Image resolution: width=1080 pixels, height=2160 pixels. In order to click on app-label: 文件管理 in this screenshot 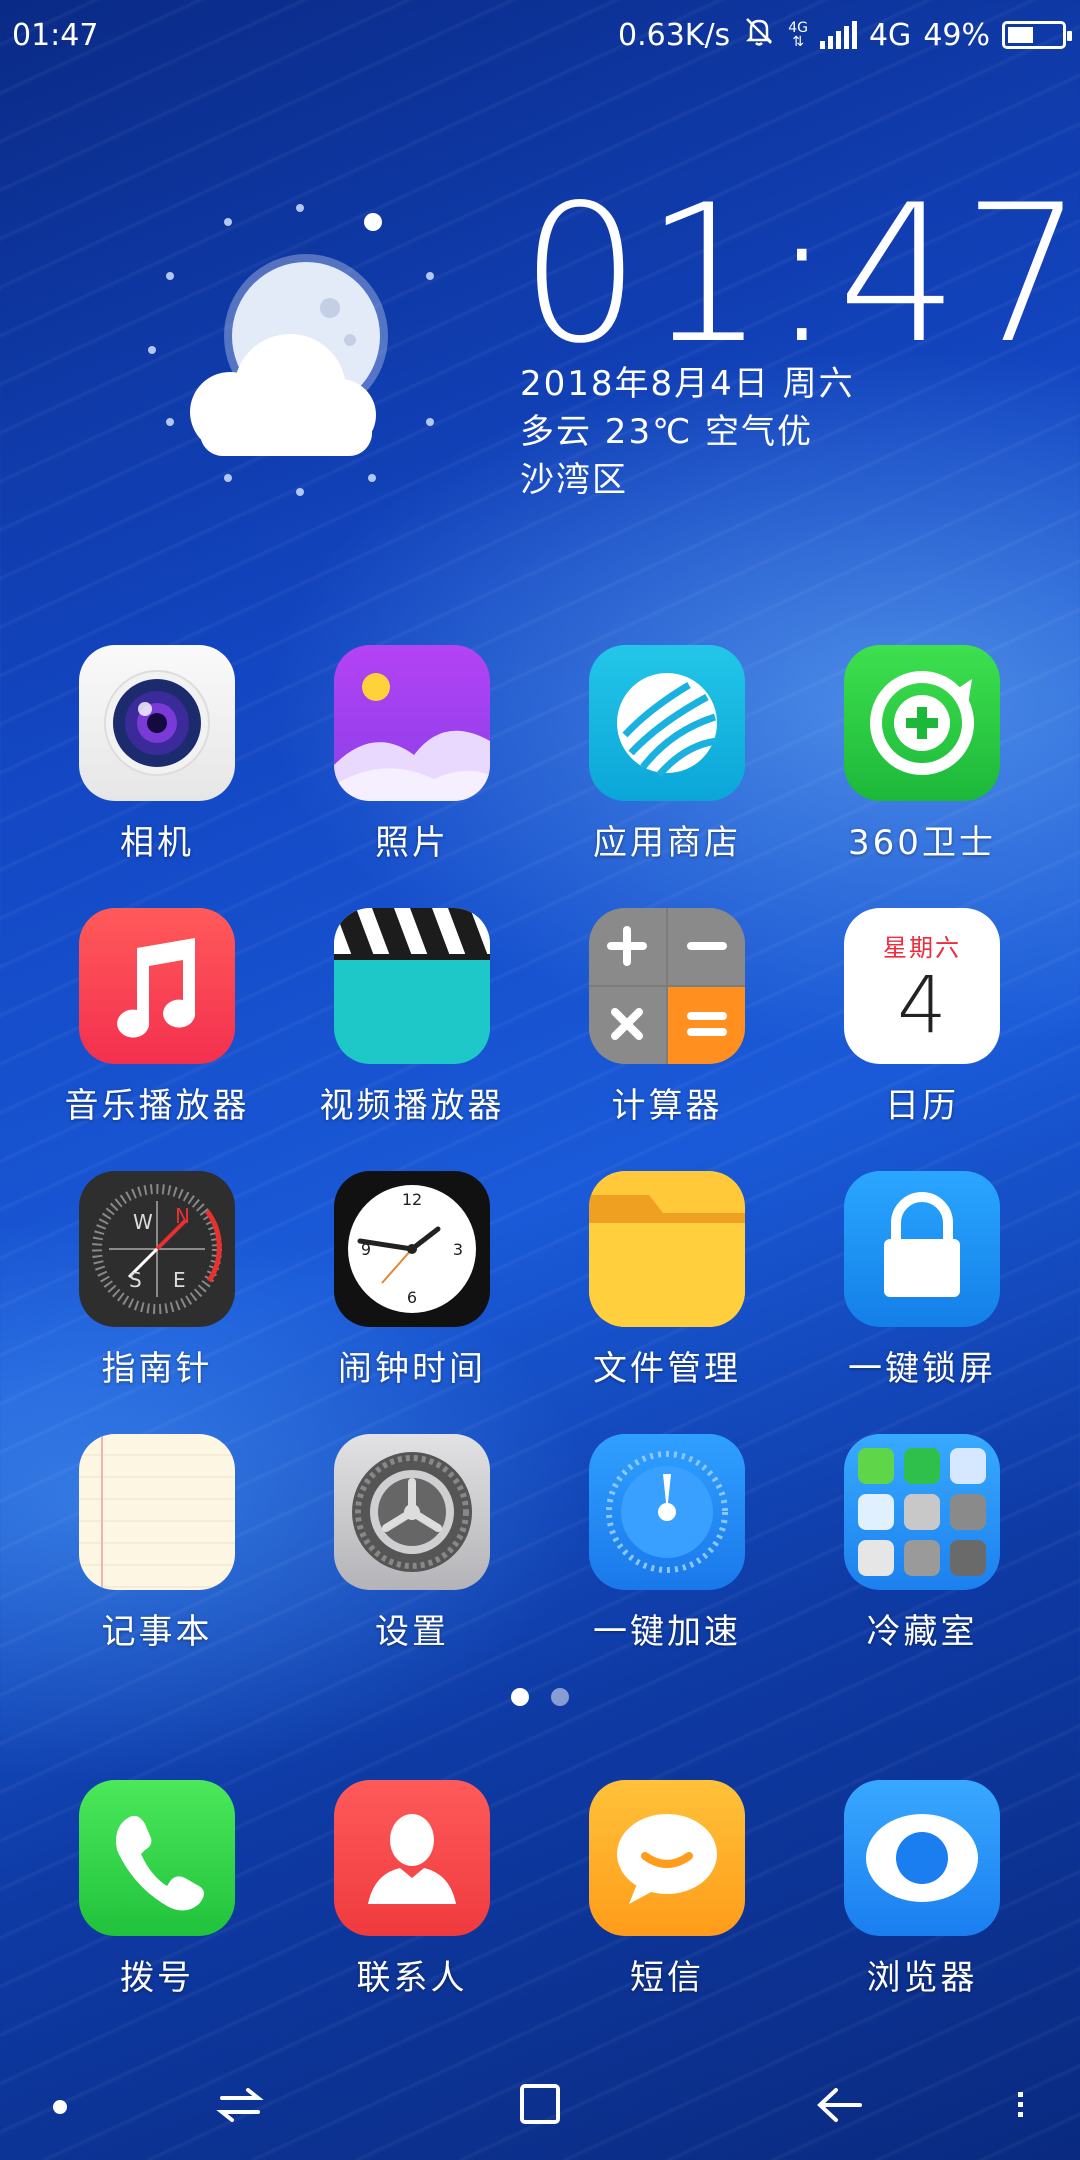, I will do `click(667, 1369)`.